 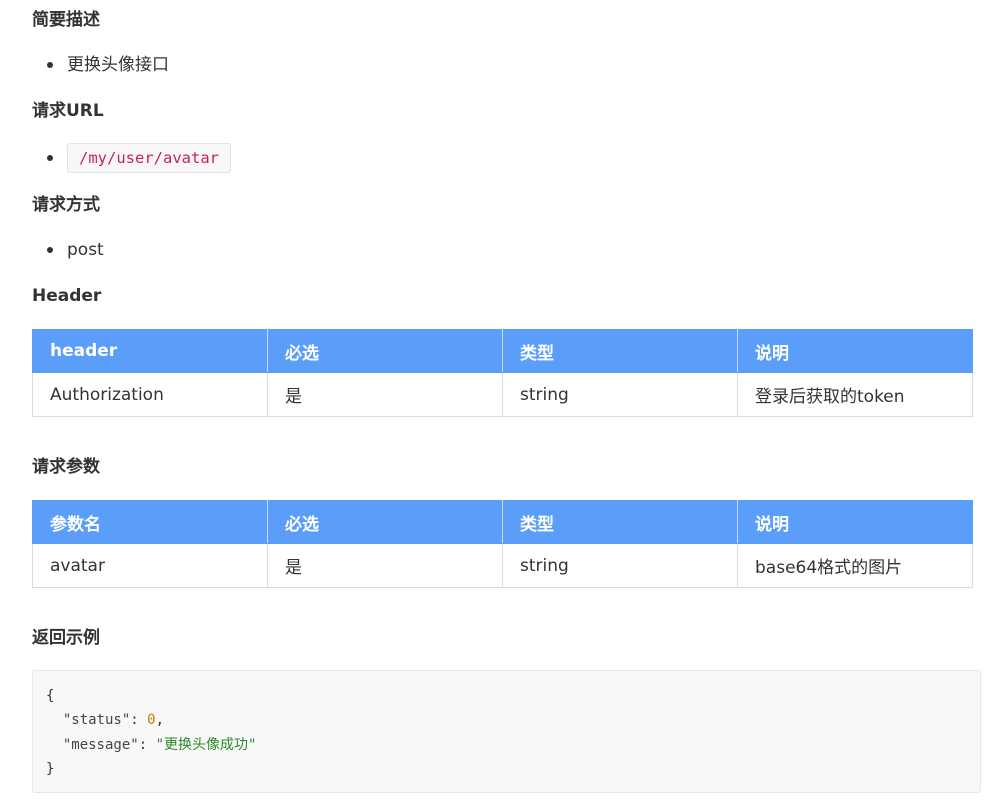 I want to click on code-line: {, so click(x=506, y=696).